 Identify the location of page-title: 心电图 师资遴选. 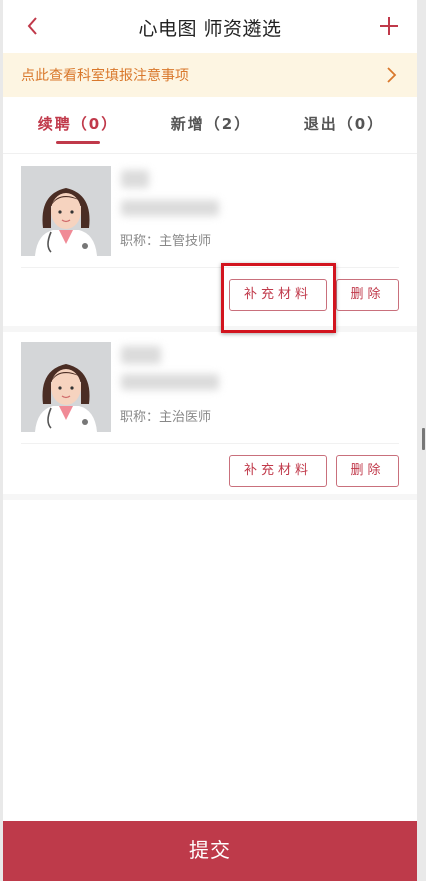
(210, 29).